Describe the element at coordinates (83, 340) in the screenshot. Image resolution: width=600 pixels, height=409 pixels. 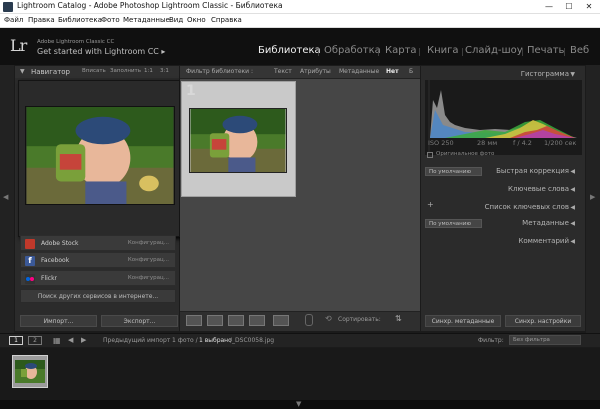
I see `forward-arrow-icon: ▶` at that location.